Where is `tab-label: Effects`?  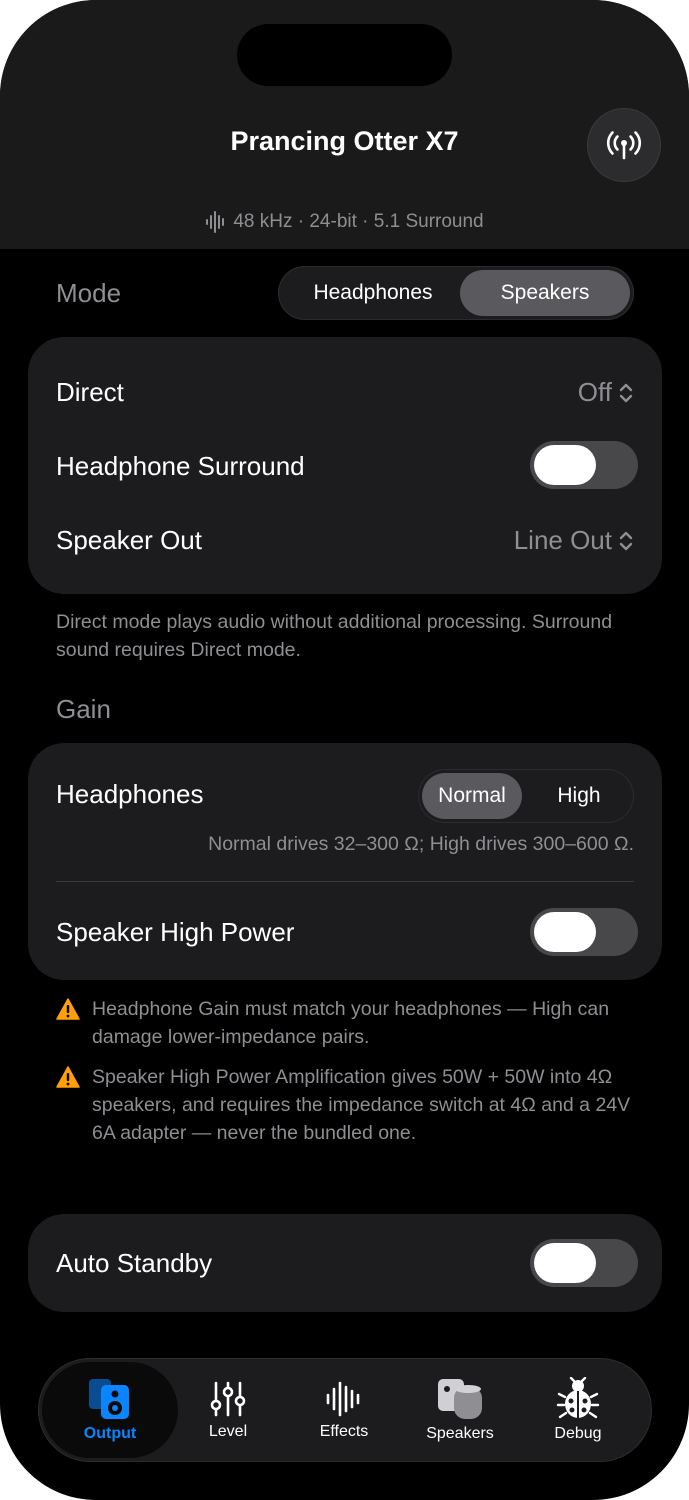 tab-label: Effects is located at coordinates (344, 1431).